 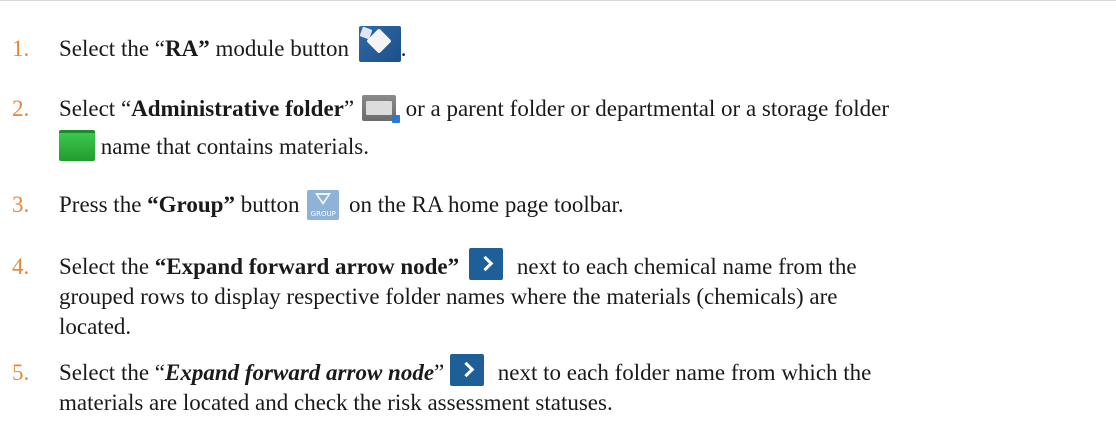 I want to click on step-number: 4., so click(x=21, y=266).